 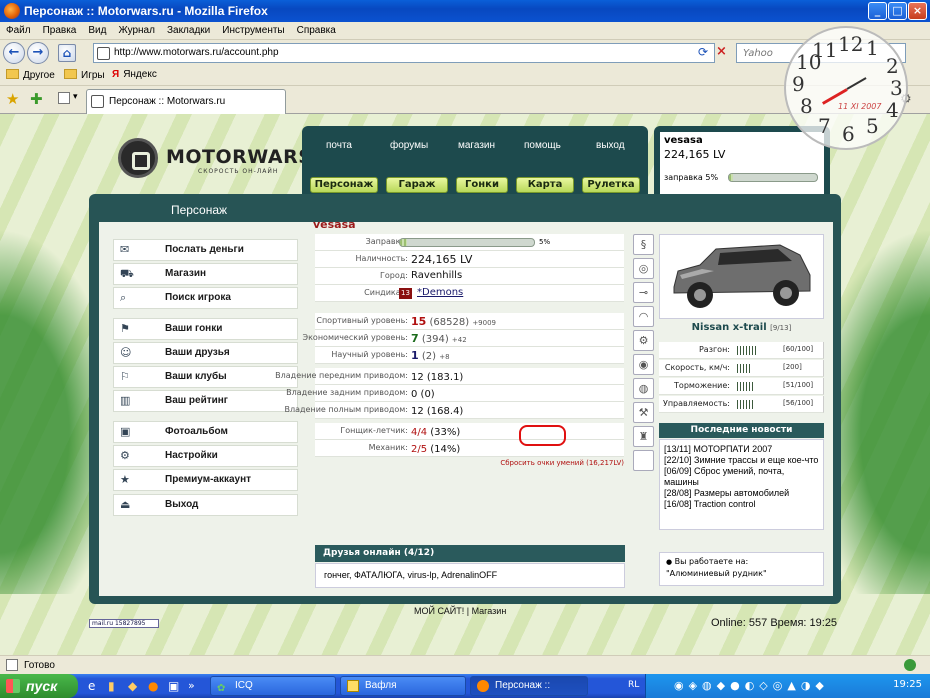 I want to click on menu-your-rating: ▥ Ваш рейтинг, so click(x=205, y=401).